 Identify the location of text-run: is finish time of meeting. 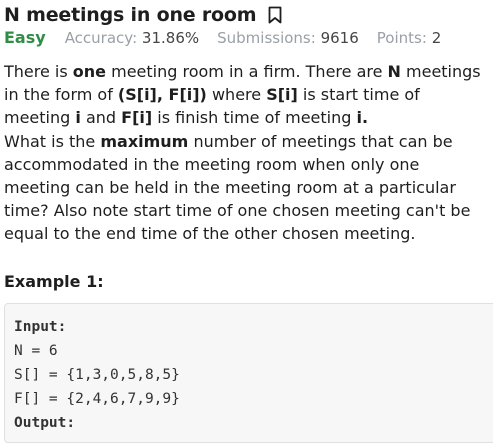
(254, 118).